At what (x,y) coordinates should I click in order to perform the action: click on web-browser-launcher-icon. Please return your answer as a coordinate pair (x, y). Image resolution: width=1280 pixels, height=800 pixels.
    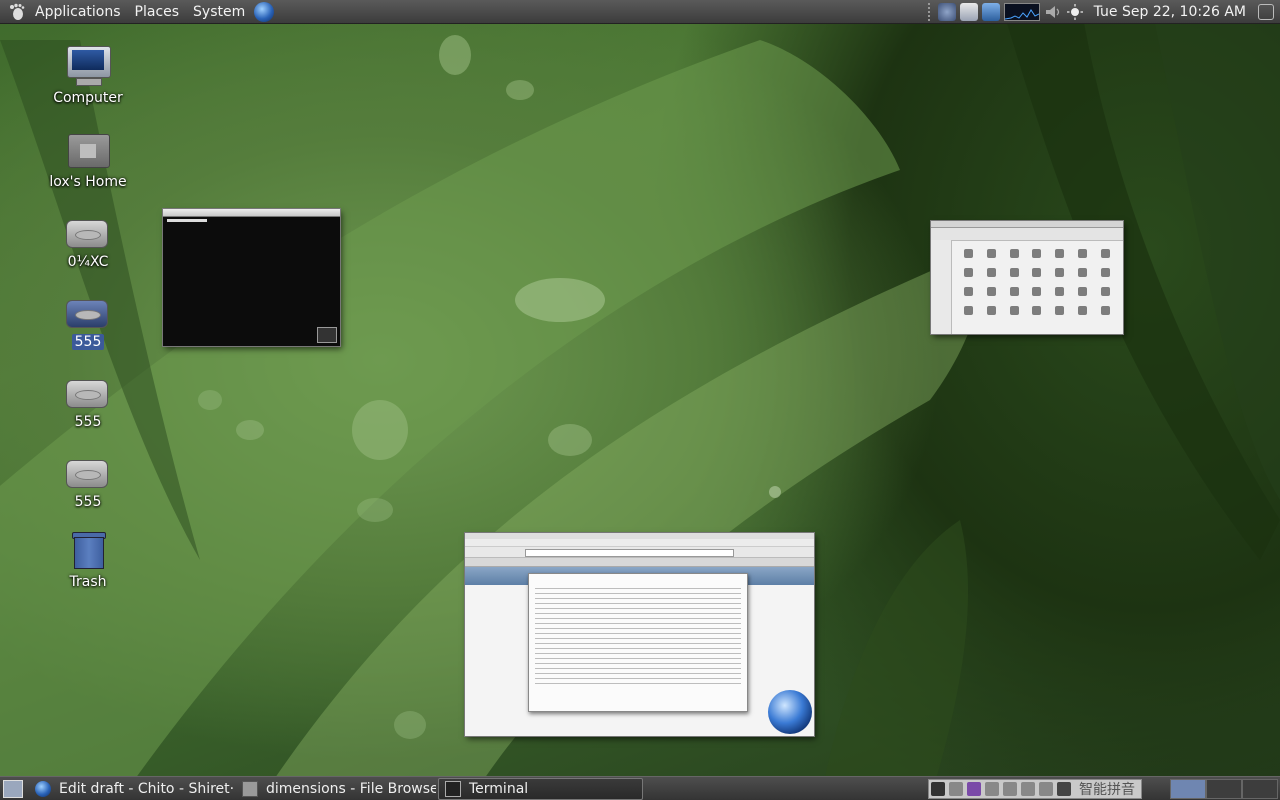
    Looking at the image, I should click on (264, 11).